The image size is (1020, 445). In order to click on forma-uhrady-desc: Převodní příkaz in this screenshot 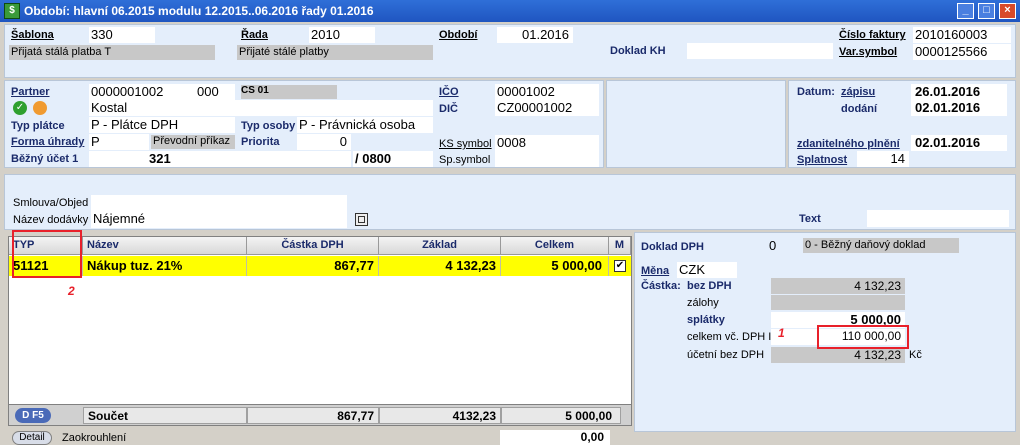, I will do `click(192, 141)`.